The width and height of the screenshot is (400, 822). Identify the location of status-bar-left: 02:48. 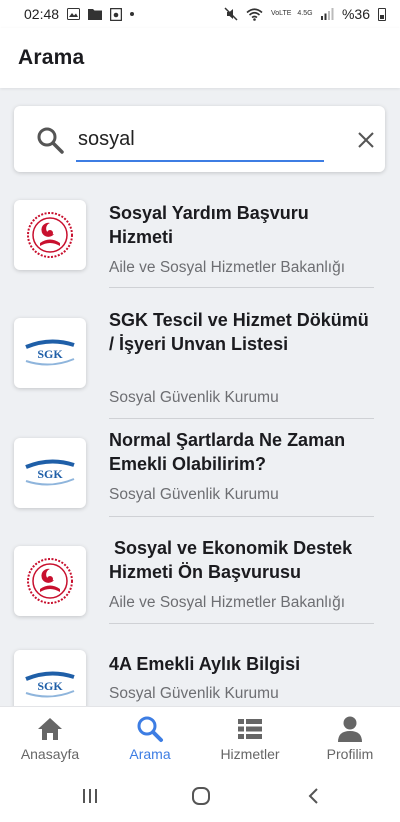
(79, 14).